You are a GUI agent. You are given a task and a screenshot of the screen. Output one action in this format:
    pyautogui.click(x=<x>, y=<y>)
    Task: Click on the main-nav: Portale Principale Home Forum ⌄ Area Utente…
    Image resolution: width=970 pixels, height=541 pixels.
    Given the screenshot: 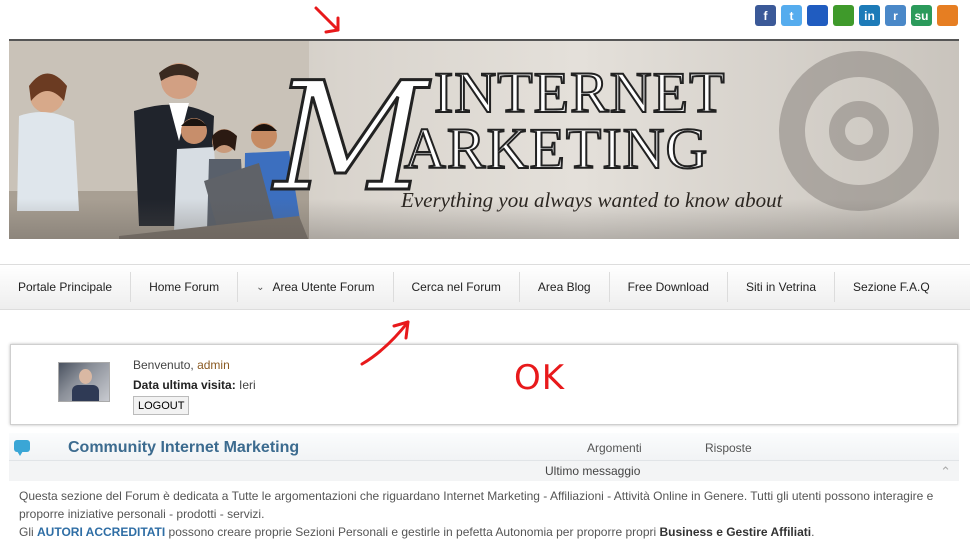 What is the action you would take?
    pyautogui.click(x=485, y=287)
    